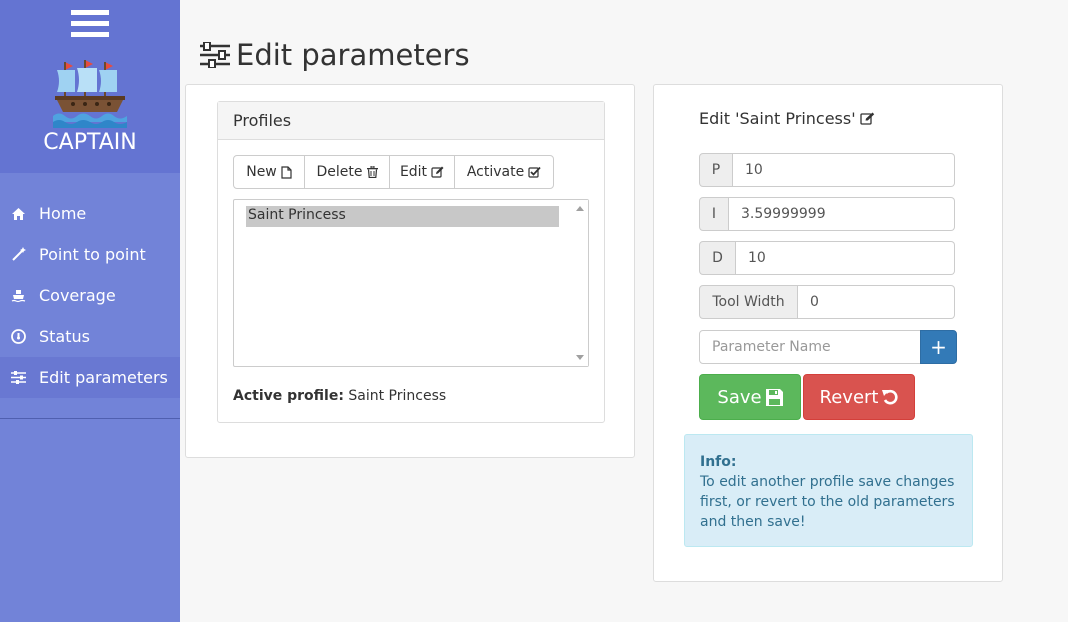 This screenshot has height=622, width=1068. What do you see at coordinates (714, 214) in the screenshot?
I see `param-label: I` at bounding box center [714, 214].